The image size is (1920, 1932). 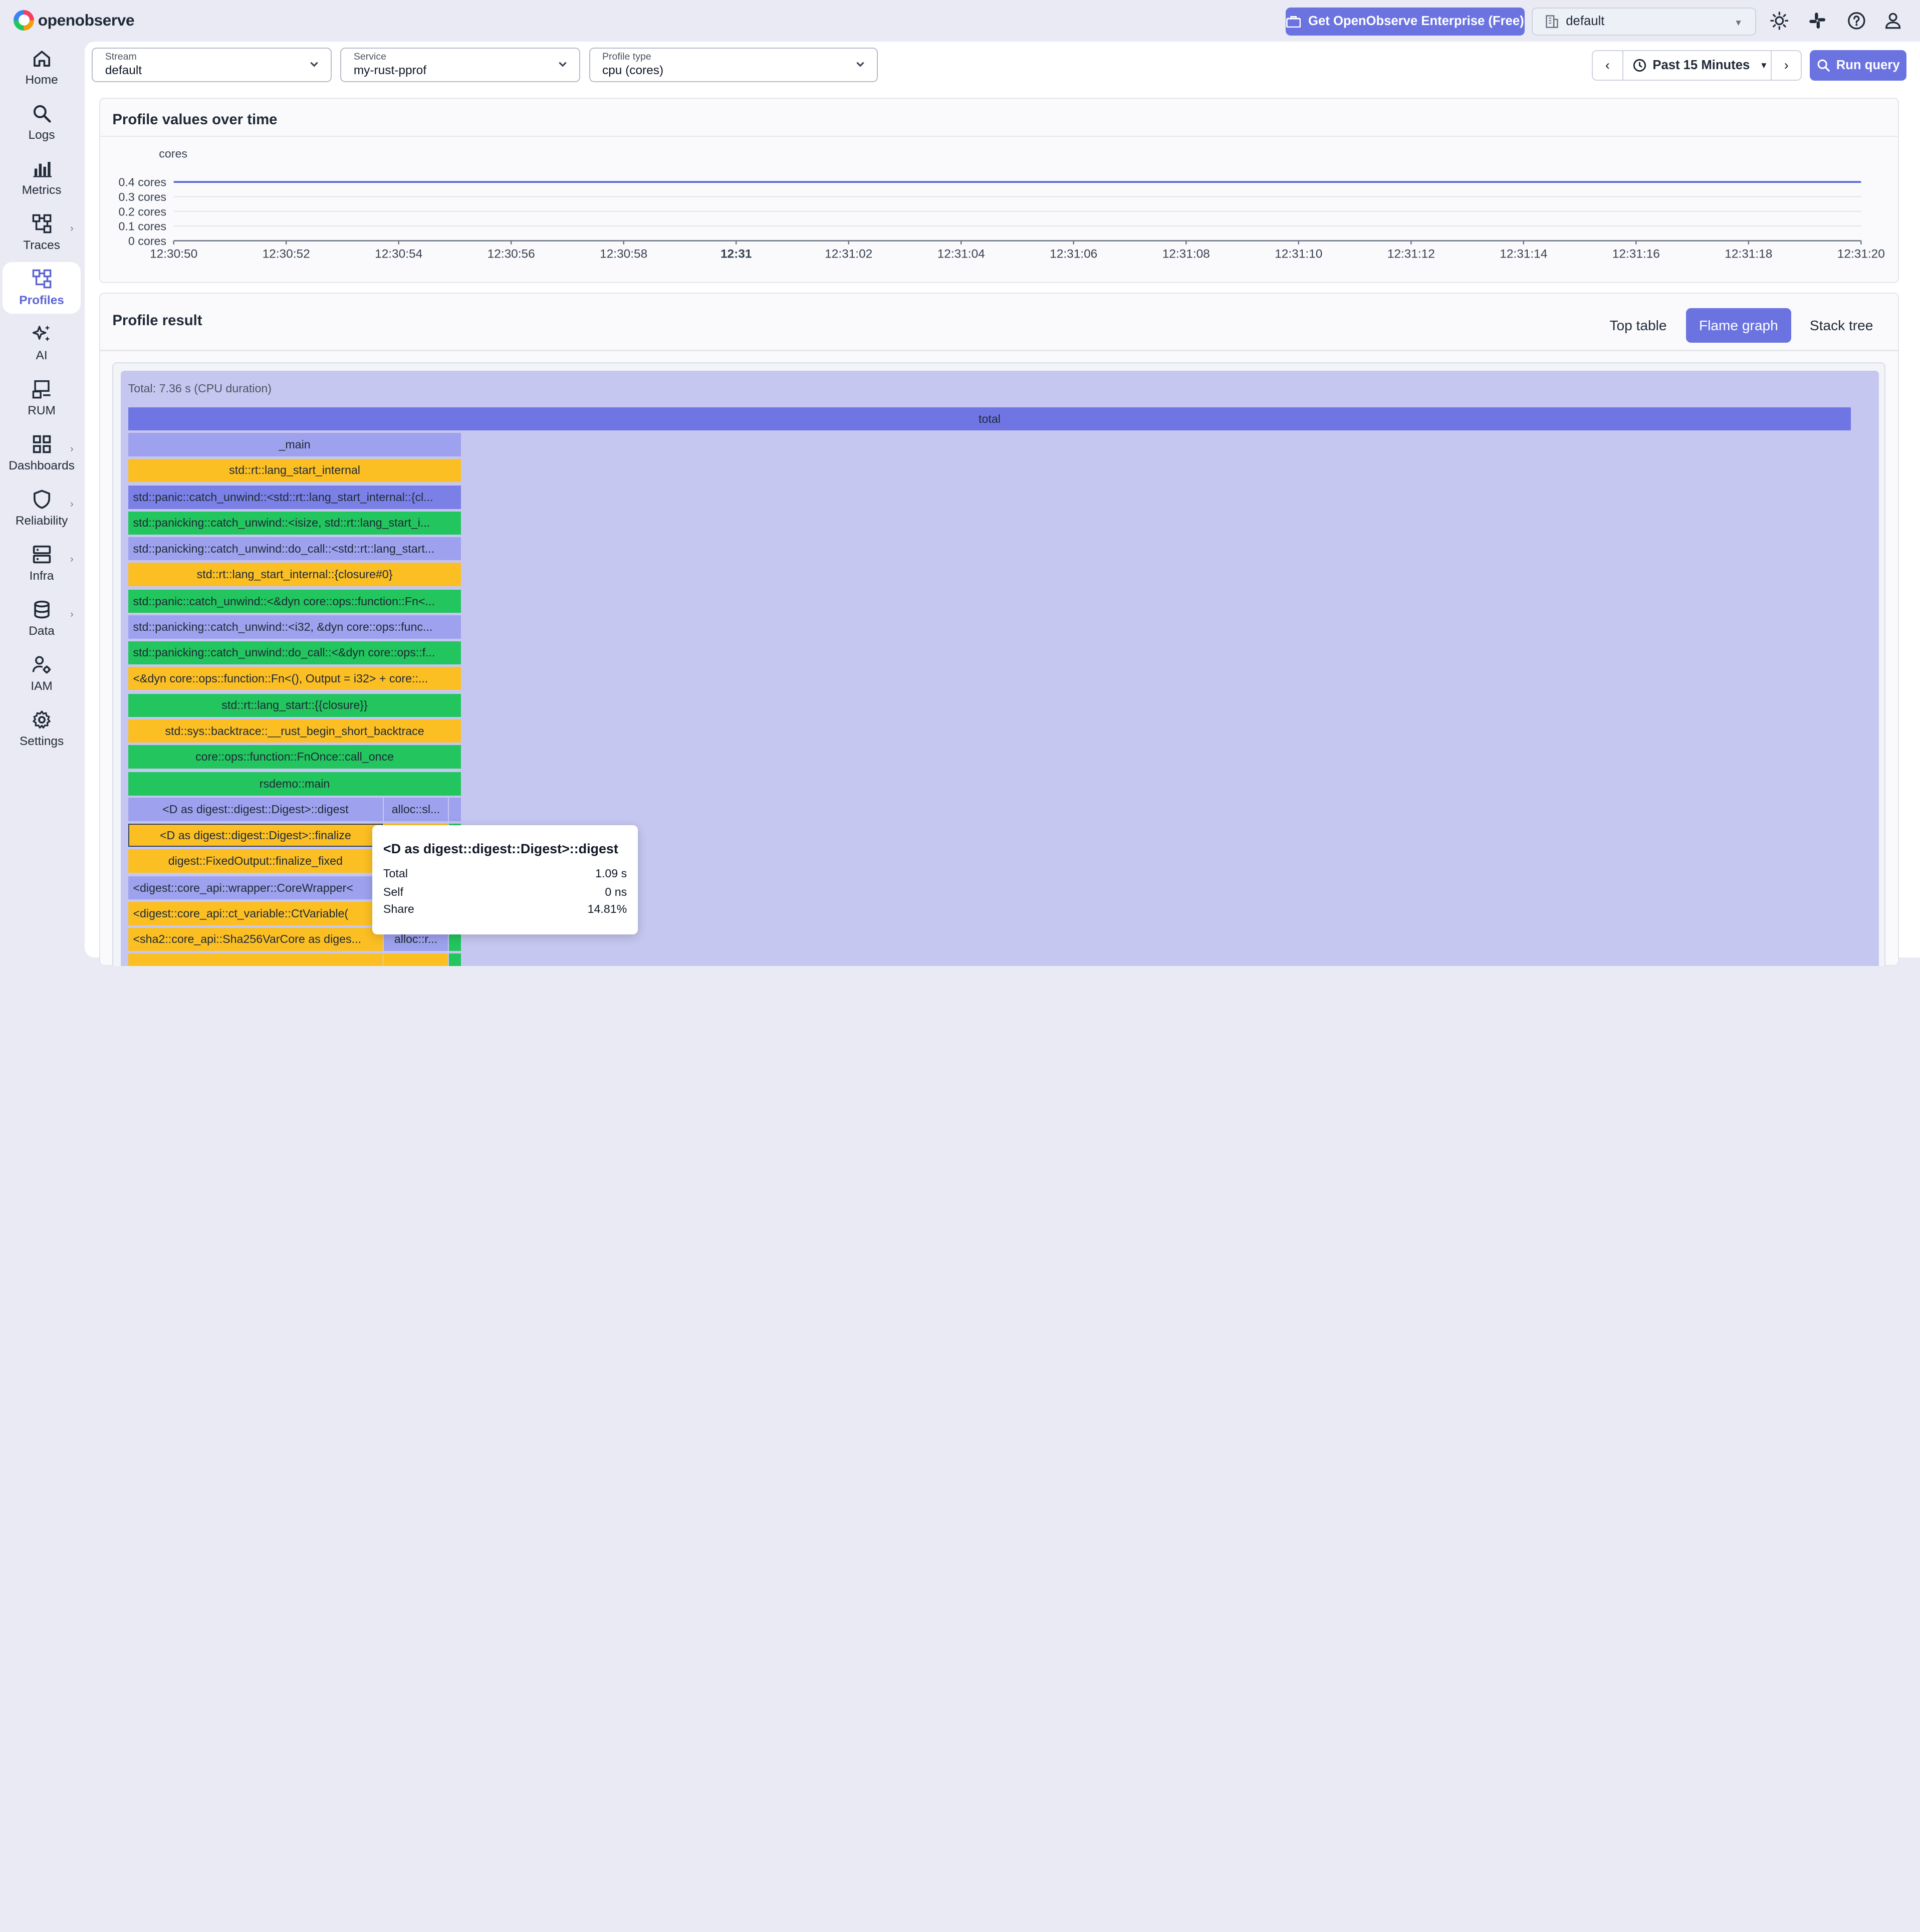 What do you see at coordinates (989, 419) in the screenshot?
I see `flame-frame: total` at bounding box center [989, 419].